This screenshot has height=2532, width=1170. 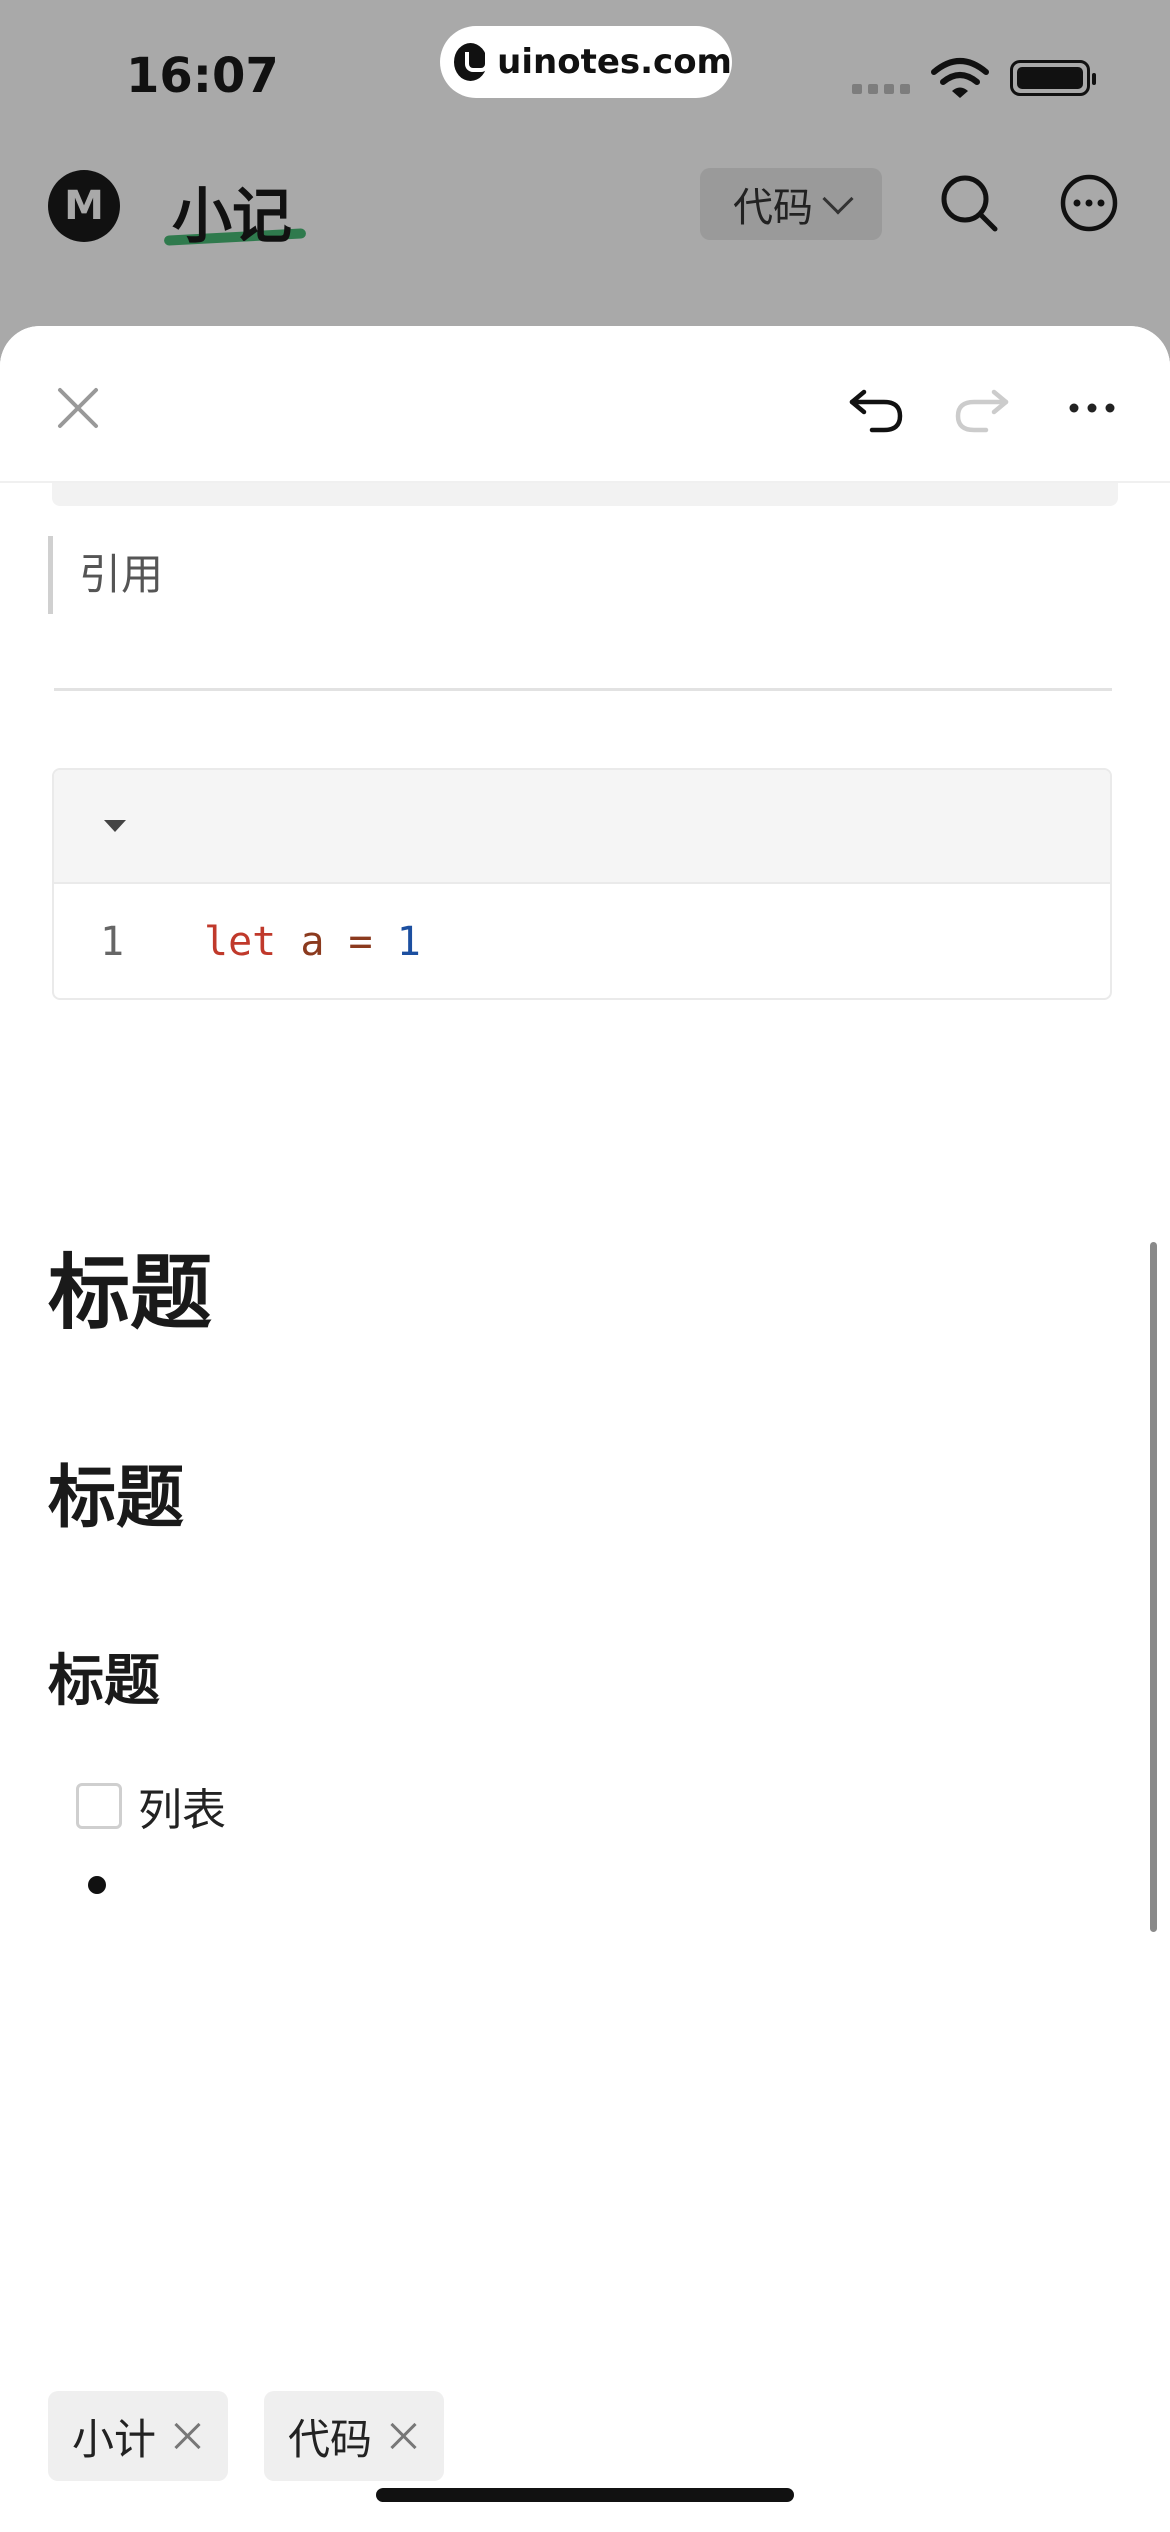 What do you see at coordinates (1053, 78) in the screenshot?
I see `battery-icon` at bounding box center [1053, 78].